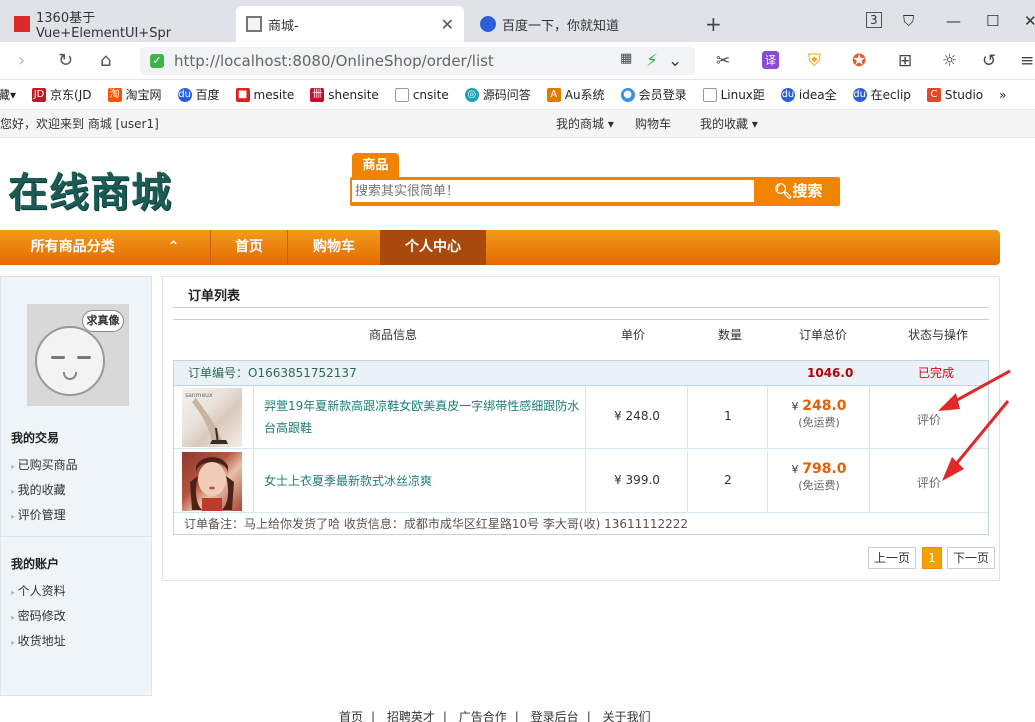 The height and width of the screenshot is (722, 1035). I want to click on footer-link-admin: 登录后台, so click(555, 716).